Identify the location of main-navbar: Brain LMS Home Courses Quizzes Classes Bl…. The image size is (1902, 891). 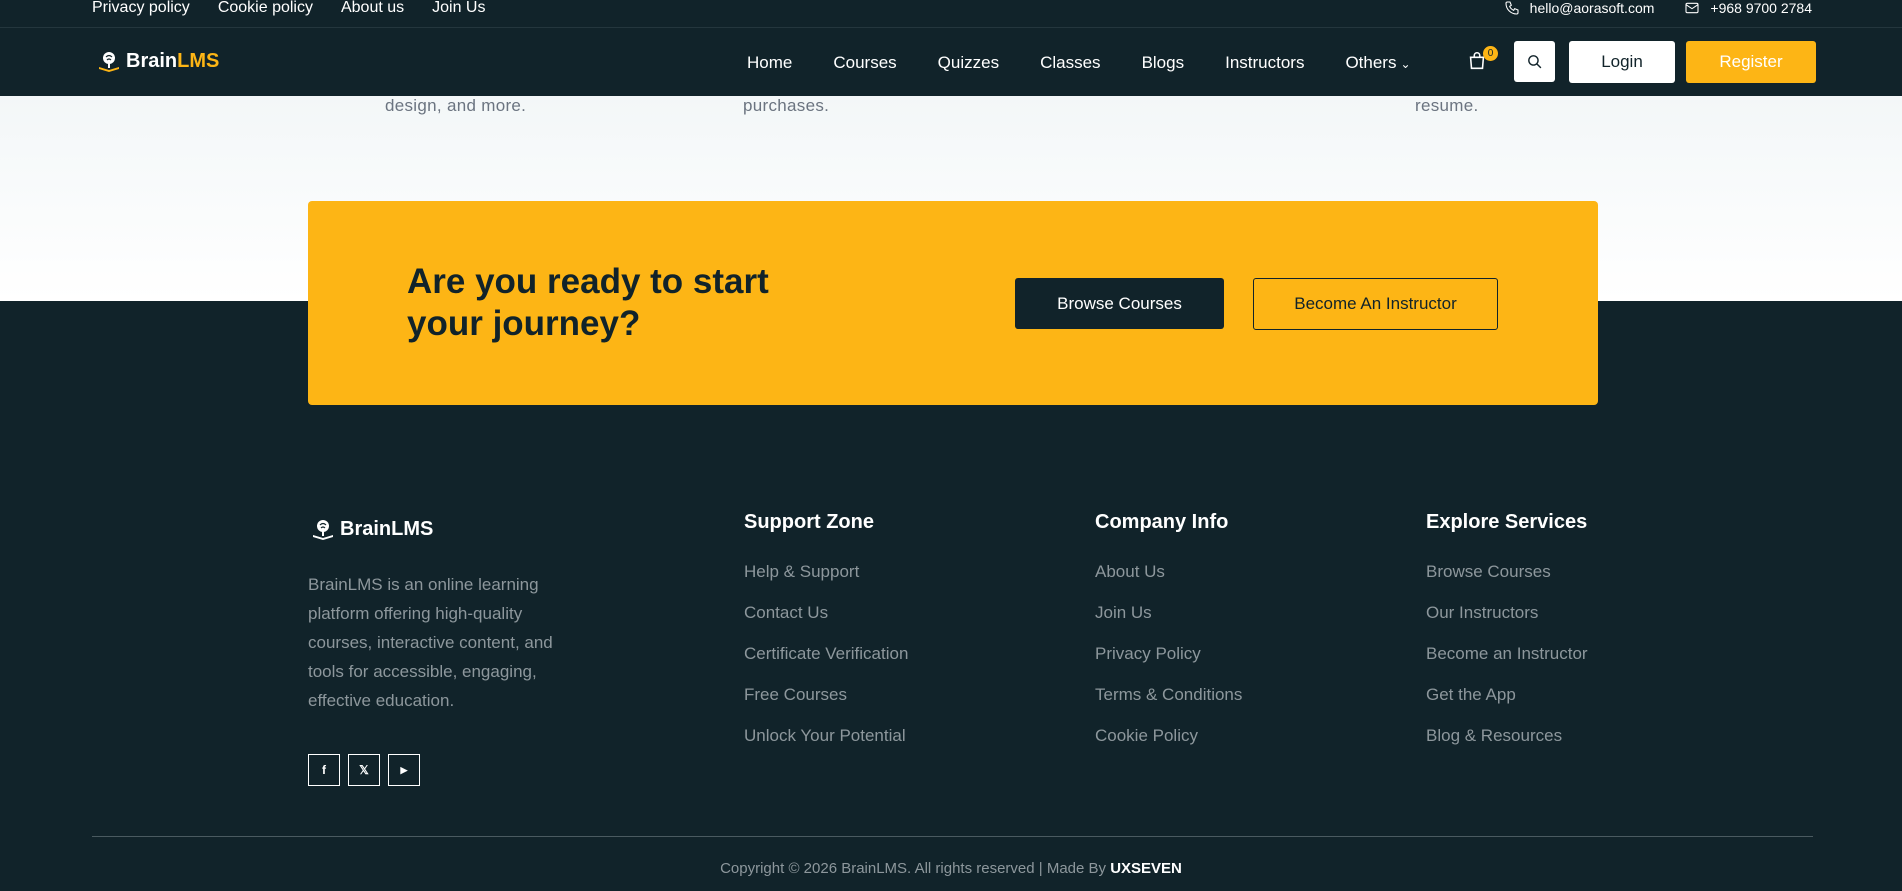
(951, 62).